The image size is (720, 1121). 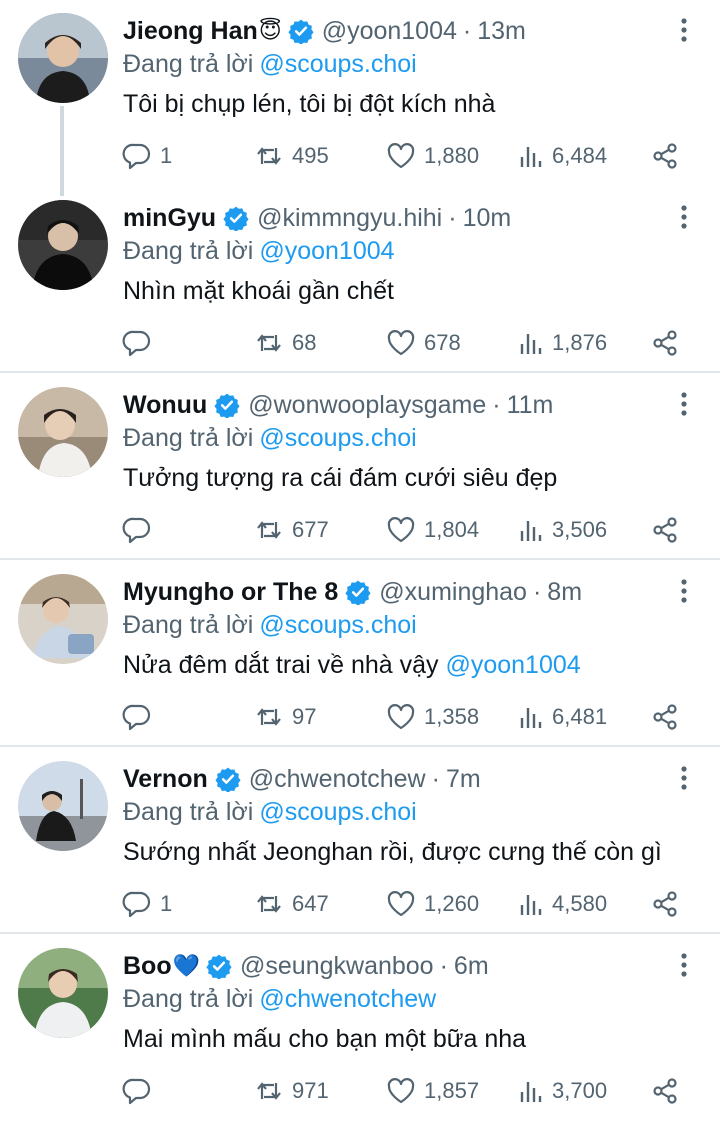 I want to click on like-button: 1,880, so click(x=432, y=156).